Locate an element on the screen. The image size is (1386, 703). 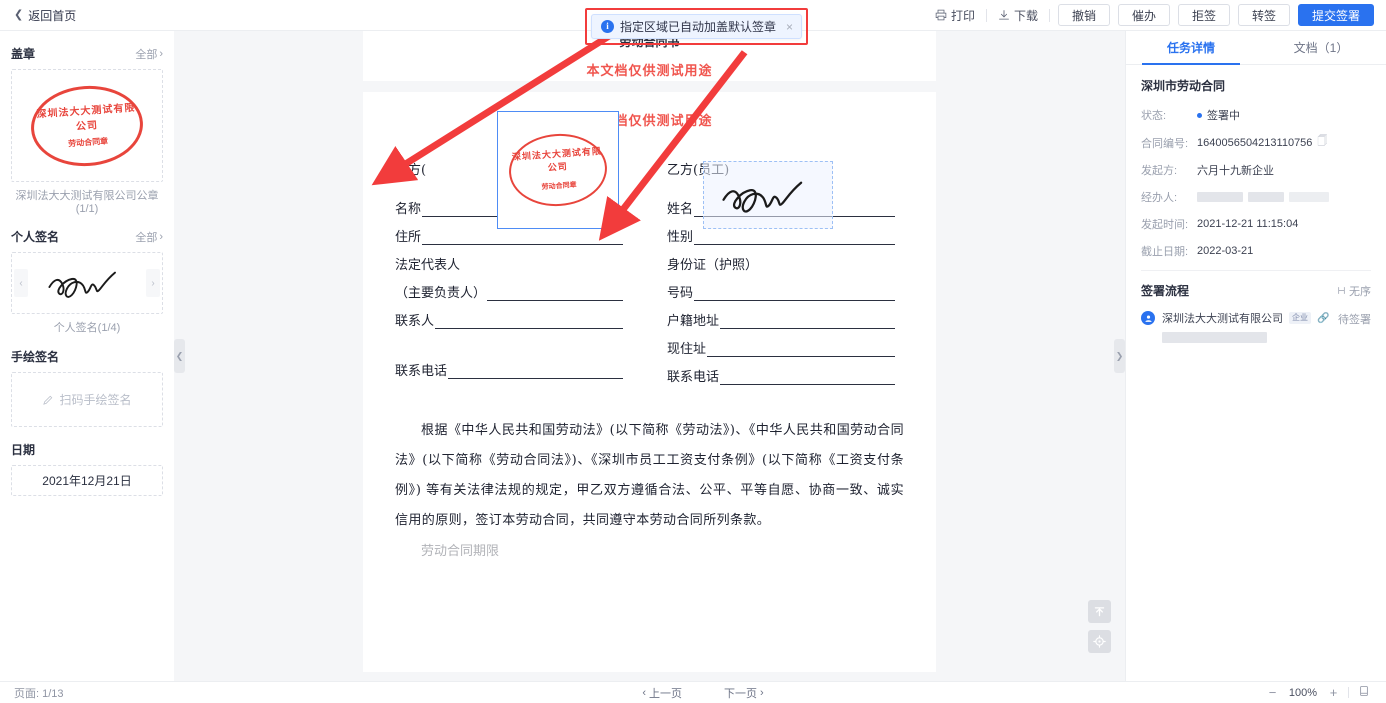
detail-value: 2021-12-21 11:15:04 is located at coordinates (1248, 224).